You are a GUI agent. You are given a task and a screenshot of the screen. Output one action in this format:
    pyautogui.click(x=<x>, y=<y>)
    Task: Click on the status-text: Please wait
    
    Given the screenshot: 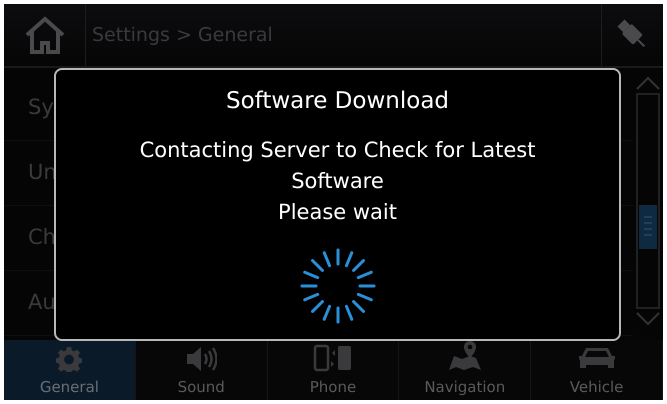 What is the action you would take?
    pyautogui.click(x=337, y=212)
    